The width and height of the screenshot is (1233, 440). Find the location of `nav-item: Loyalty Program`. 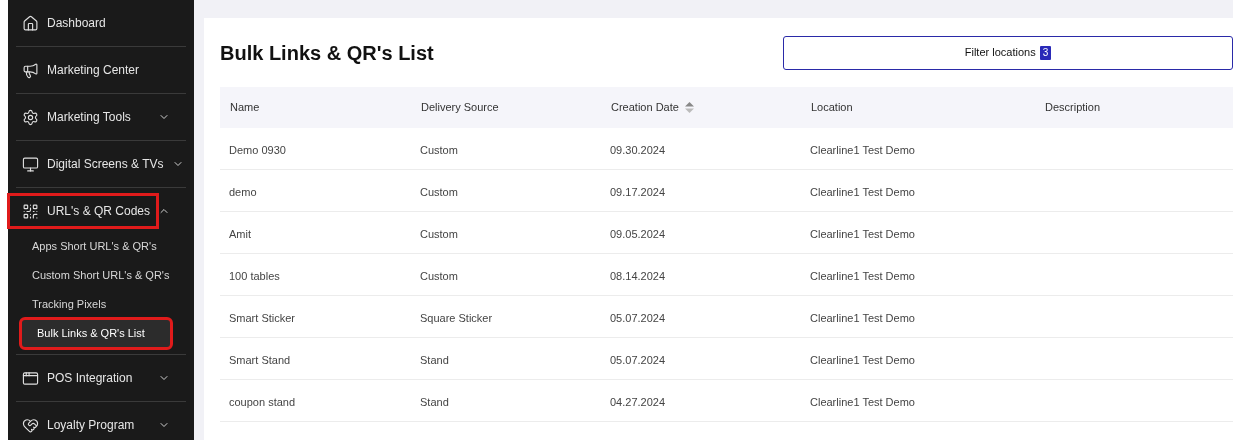

nav-item: Loyalty Program is located at coordinates (79, 425).